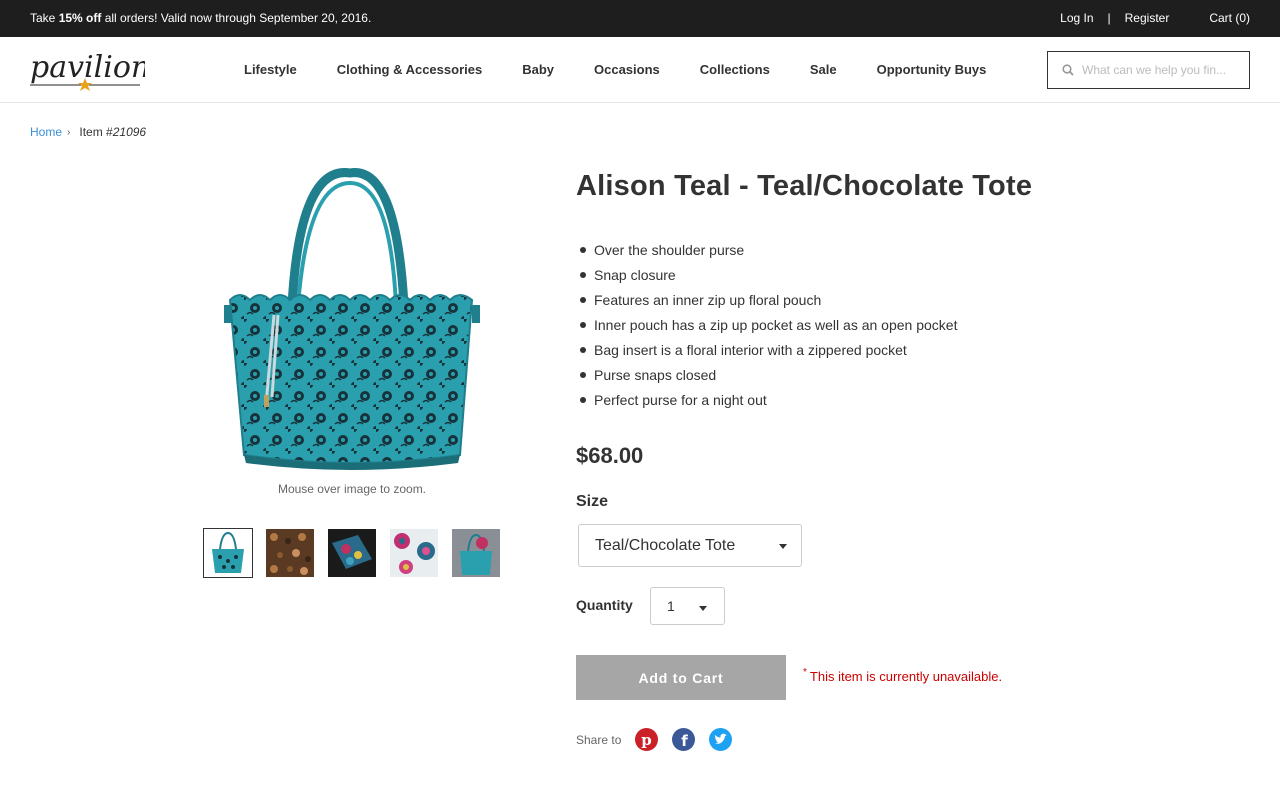 This screenshot has height=799, width=1280. What do you see at coordinates (932, 69) in the screenshot?
I see `nav-opportunity-buys: Opportunity Buys` at bounding box center [932, 69].